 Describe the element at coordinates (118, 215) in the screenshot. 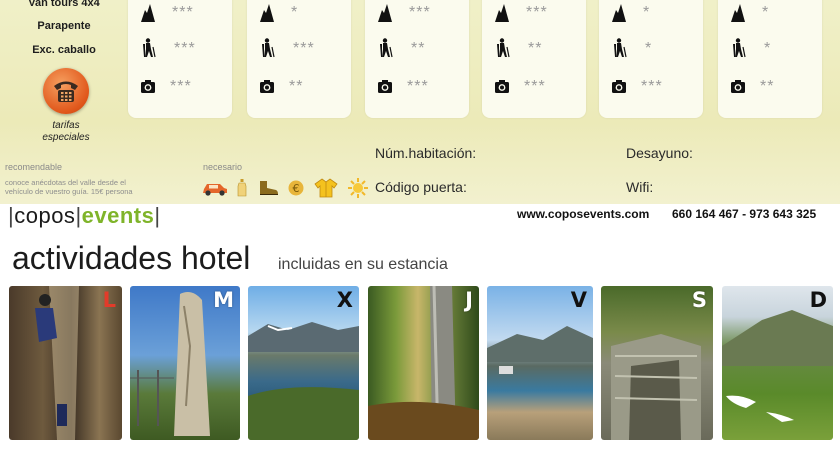

I see `brand-events: events` at that location.